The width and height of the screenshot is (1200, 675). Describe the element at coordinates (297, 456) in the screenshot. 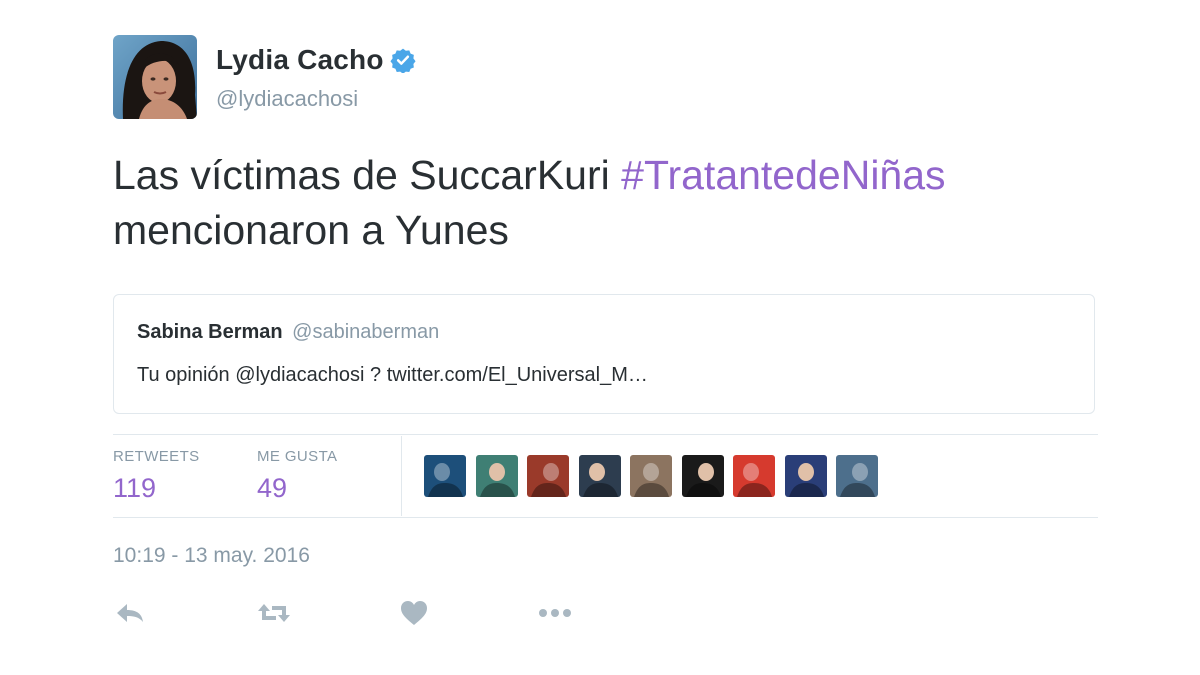

I see `likes-label: ME GUSTA` at that location.